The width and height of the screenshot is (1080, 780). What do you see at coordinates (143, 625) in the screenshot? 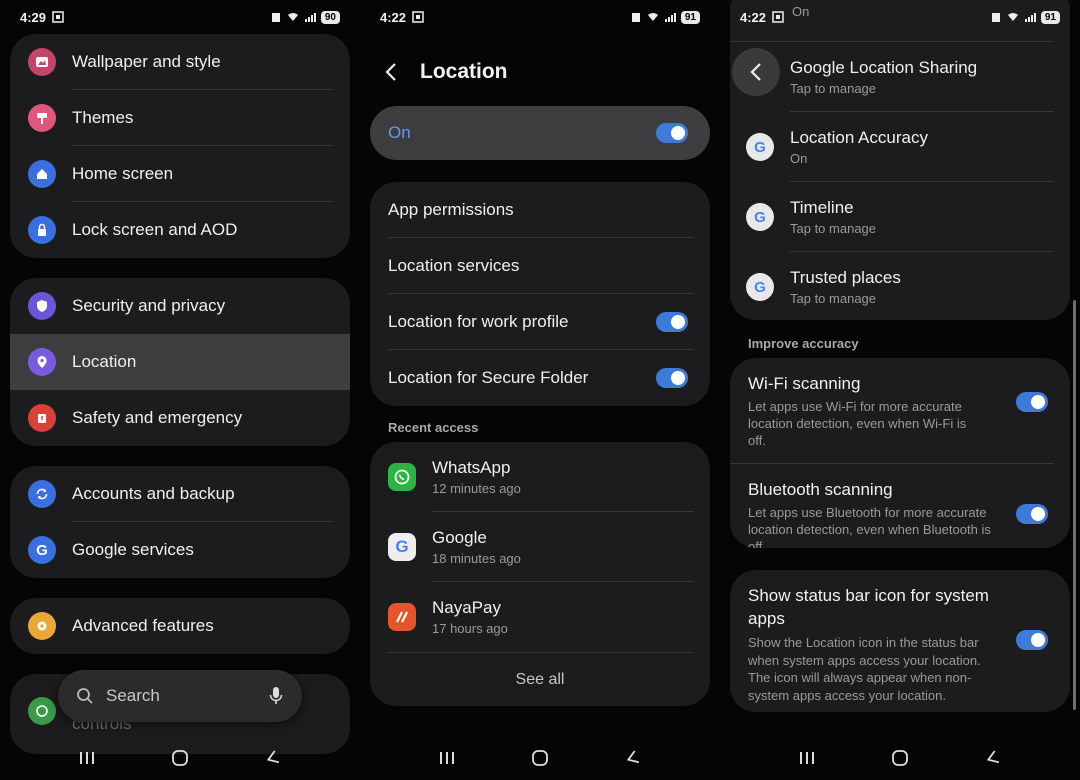
I see `settings-item-label: Advanced features` at bounding box center [143, 625].